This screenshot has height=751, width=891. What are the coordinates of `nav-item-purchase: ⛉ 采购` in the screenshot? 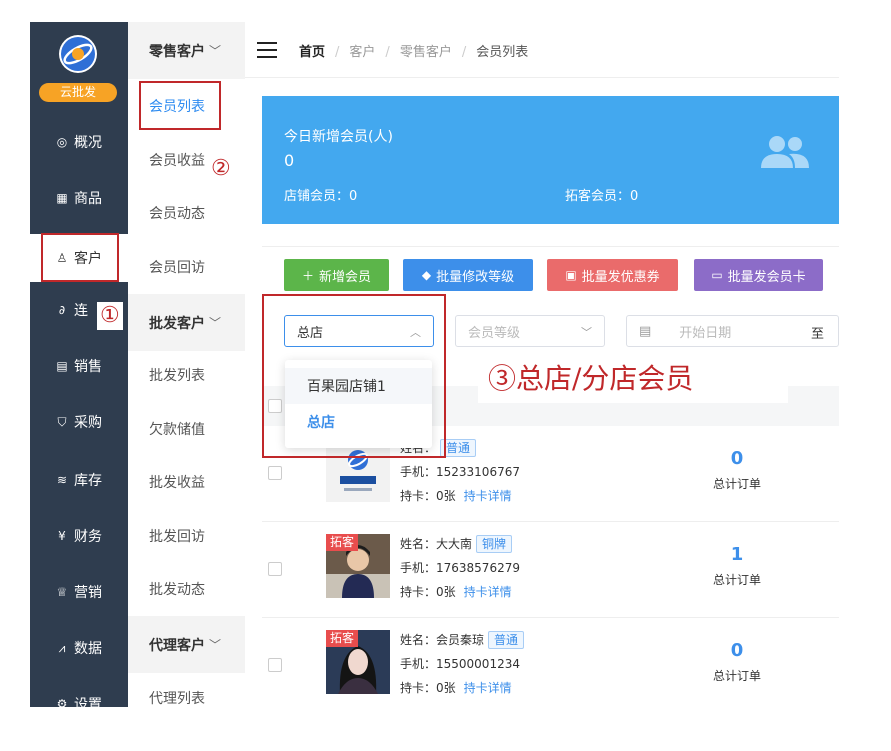 It's located at (79, 422).